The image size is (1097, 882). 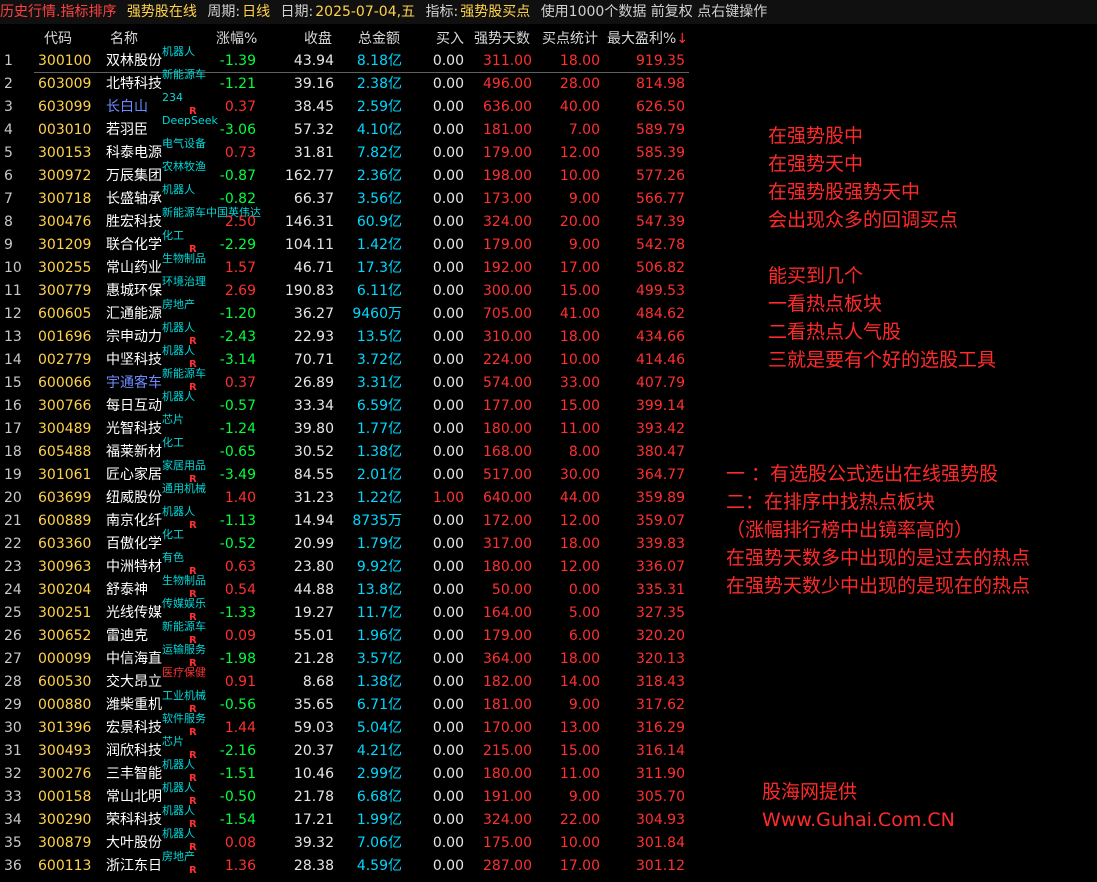 I want to click on buy-point-count: 15.00, so click(x=579, y=751).